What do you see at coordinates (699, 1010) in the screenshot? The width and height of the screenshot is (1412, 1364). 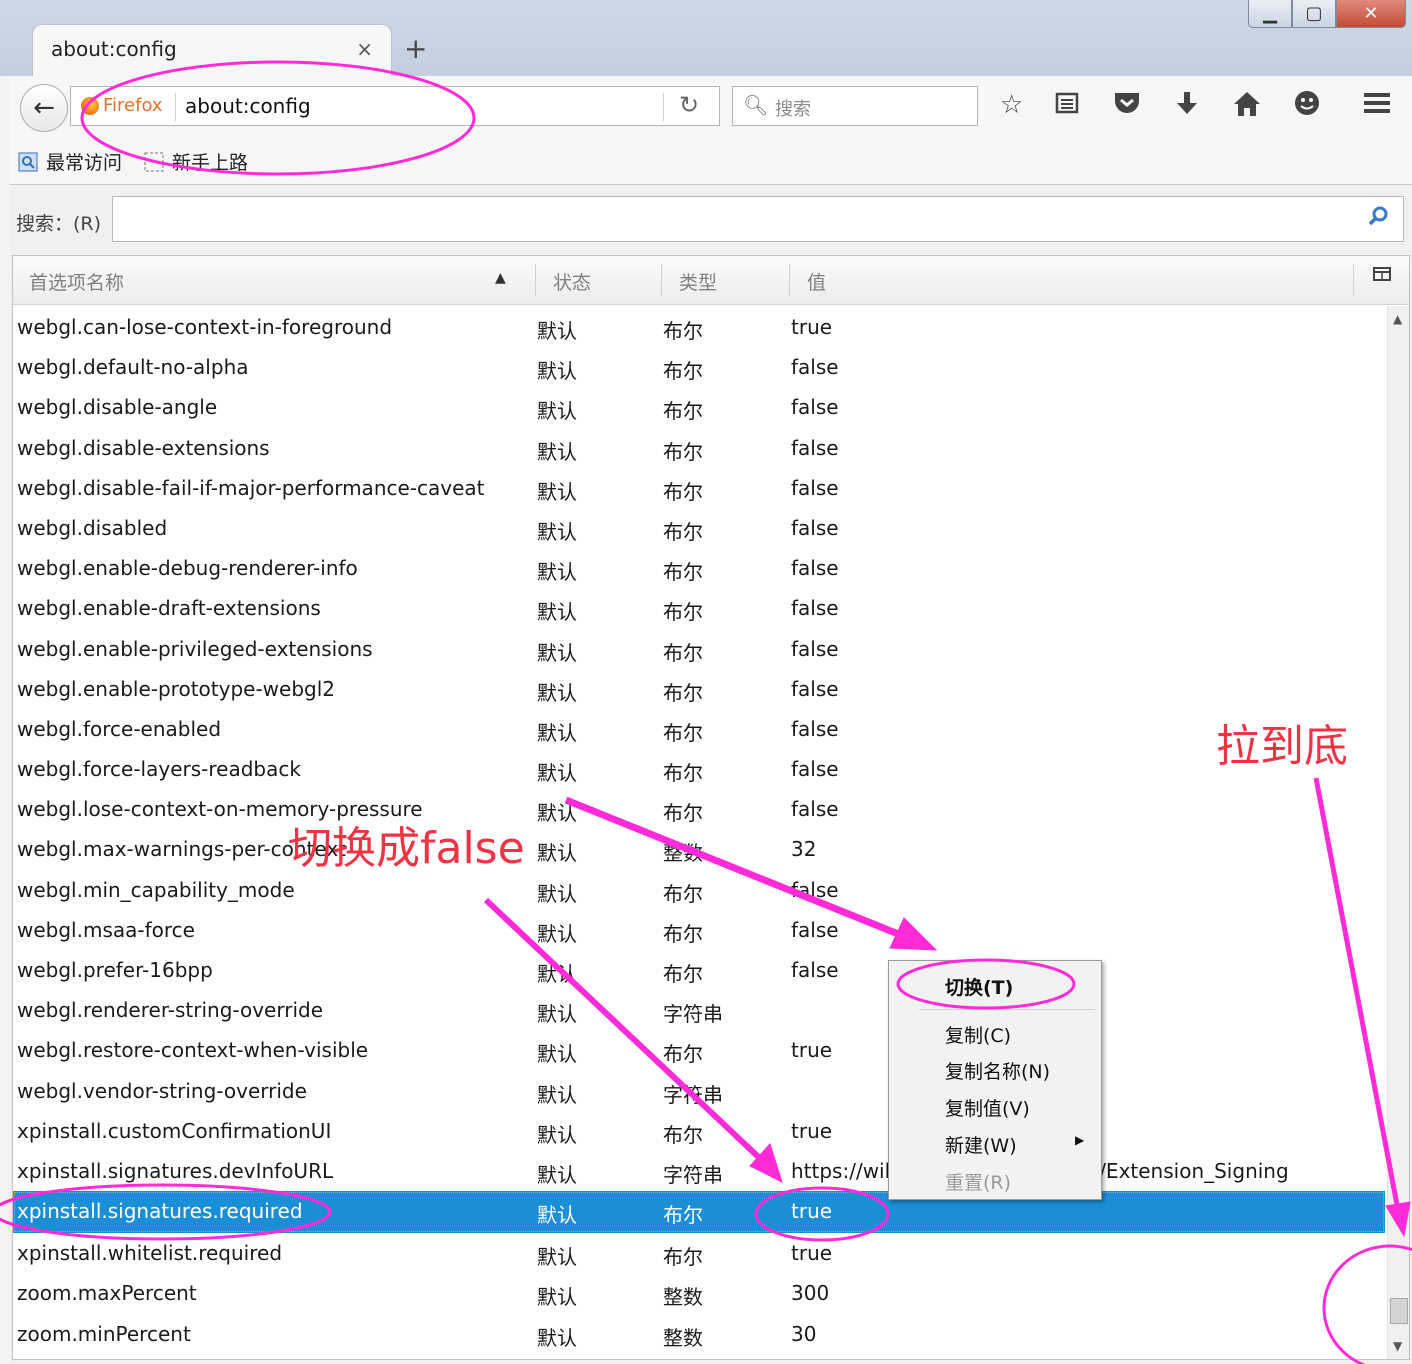 I see `table-row: webgl.renderer-string-override 默认 字符串` at bounding box center [699, 1010].